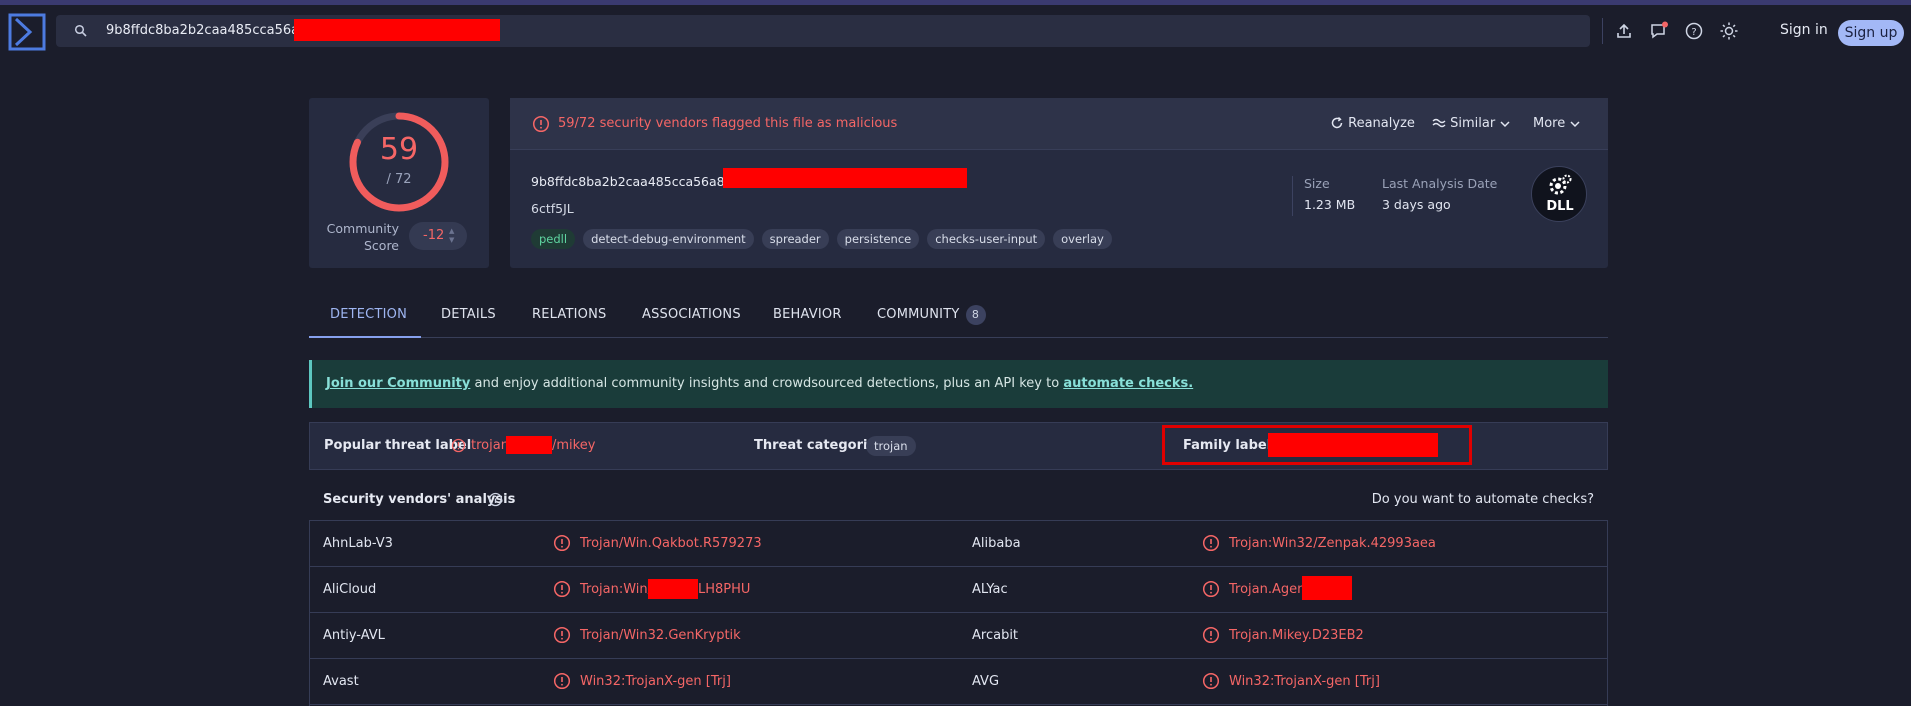 This screenshot has height=706, width=1911. What do you see at coordinates (1624, 31) in the screenshot?
I see `upload-icon` at bounding box center [1624, 31].